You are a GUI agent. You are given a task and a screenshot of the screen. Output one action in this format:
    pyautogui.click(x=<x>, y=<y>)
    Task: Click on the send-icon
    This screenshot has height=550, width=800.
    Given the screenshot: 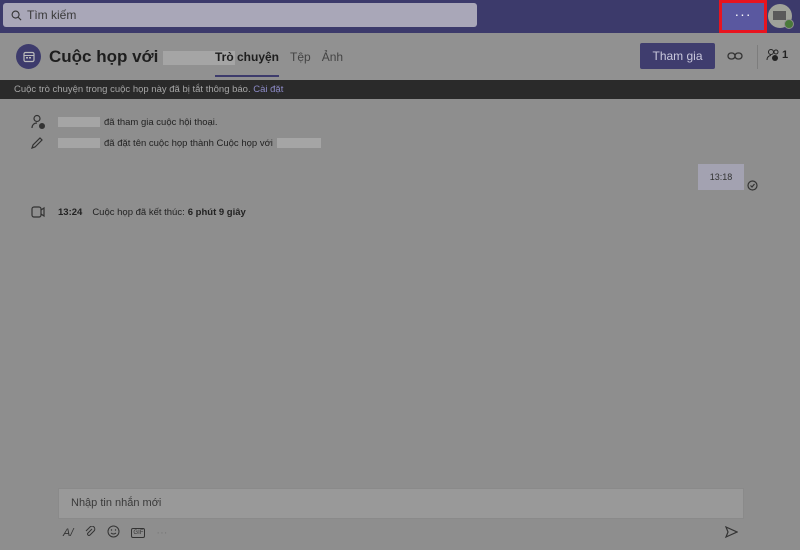 What is the action you would take?
    pyautogui.click(x=731, y=534)
    